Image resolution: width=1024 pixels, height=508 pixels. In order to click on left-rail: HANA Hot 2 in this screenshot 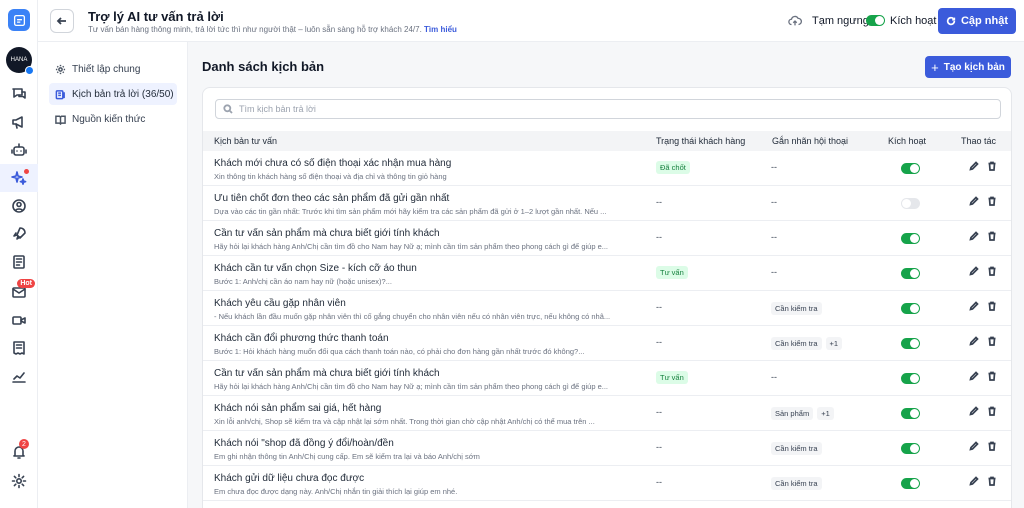, I will do `click(19, 254)`.